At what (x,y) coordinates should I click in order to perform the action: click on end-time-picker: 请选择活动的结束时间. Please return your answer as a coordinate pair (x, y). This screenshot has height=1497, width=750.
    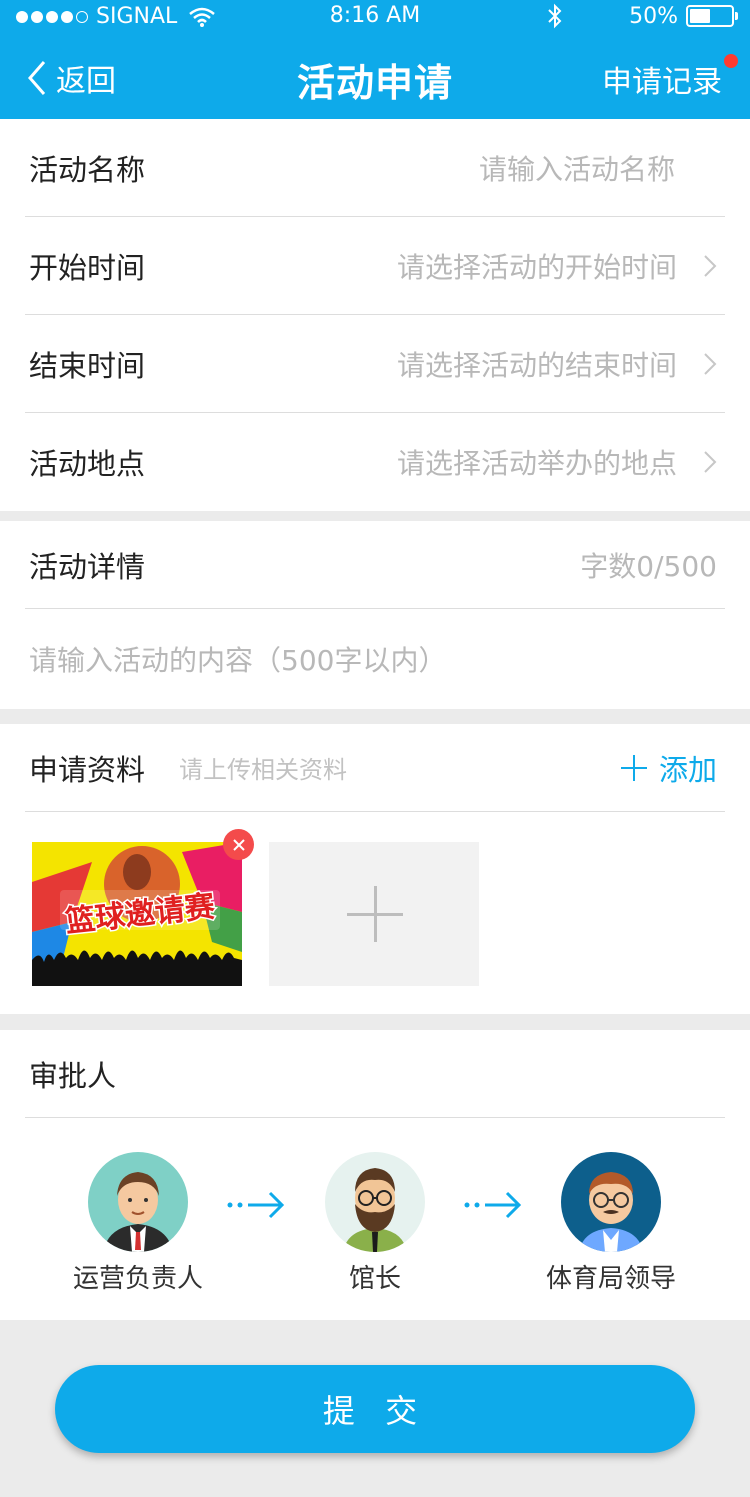
    Looking at the image, I should click on (537, 364).